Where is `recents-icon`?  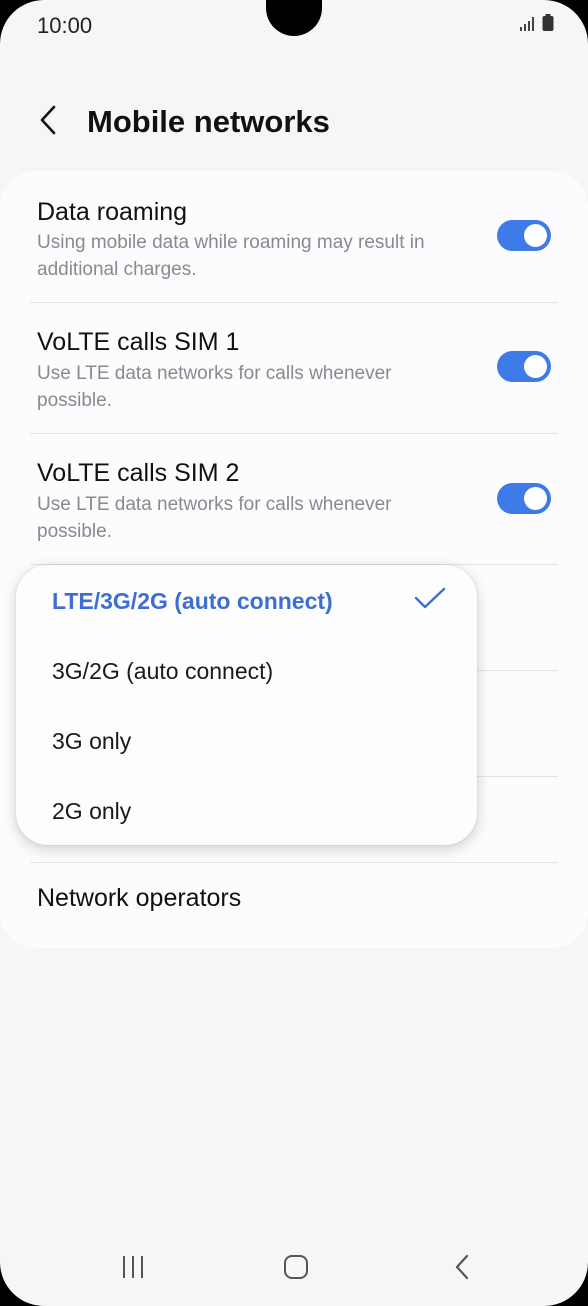
recents-icon is located at coordinates (133, 1269).